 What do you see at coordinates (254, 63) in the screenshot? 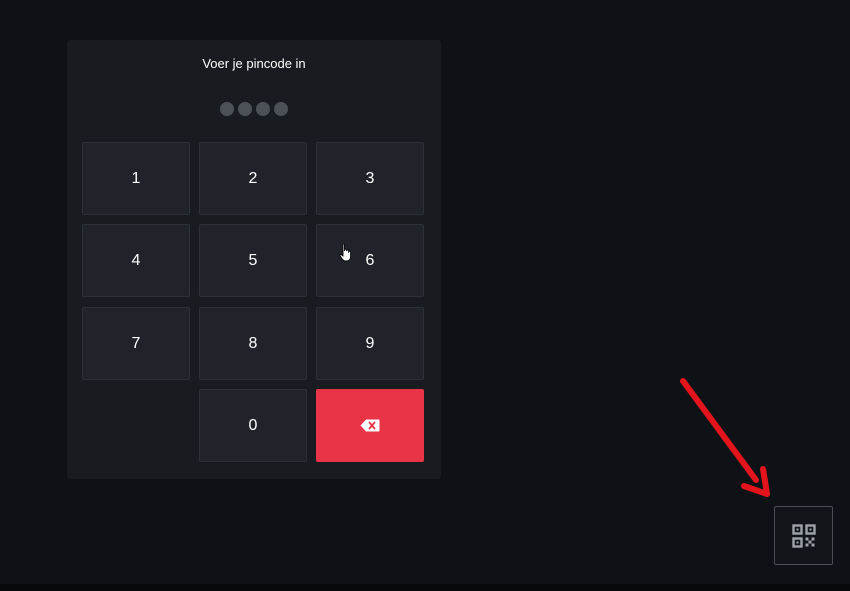
I see `pin-title: Voer je pincode in` at bounding box center [254, 63].